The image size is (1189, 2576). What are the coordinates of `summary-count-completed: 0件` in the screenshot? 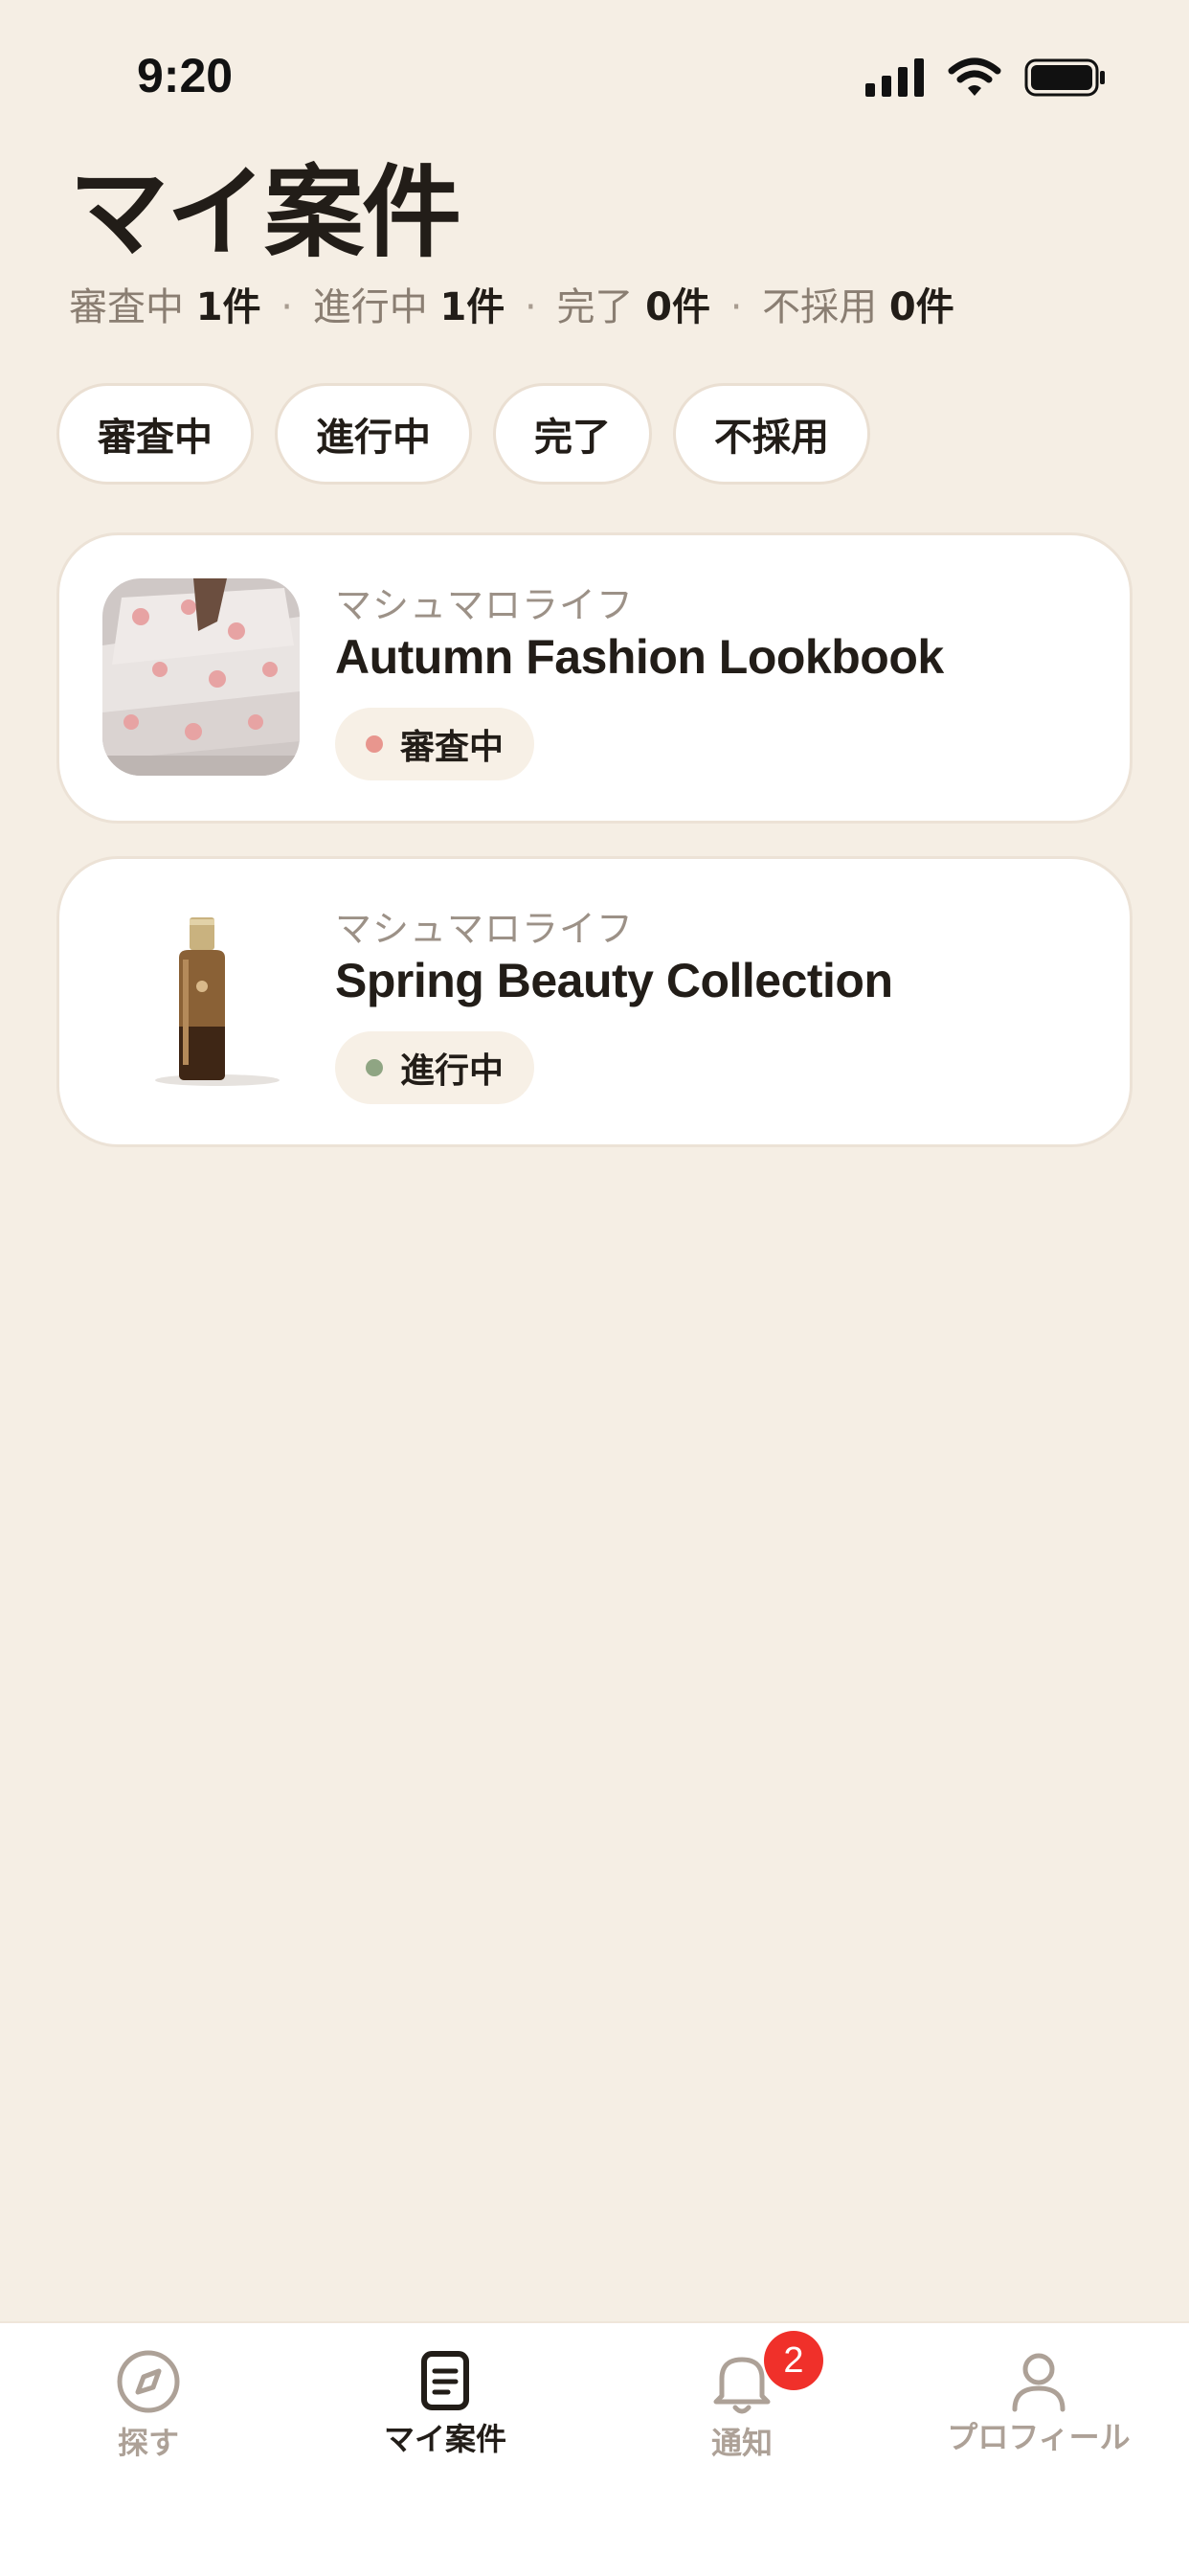 It's located at (677, 307).